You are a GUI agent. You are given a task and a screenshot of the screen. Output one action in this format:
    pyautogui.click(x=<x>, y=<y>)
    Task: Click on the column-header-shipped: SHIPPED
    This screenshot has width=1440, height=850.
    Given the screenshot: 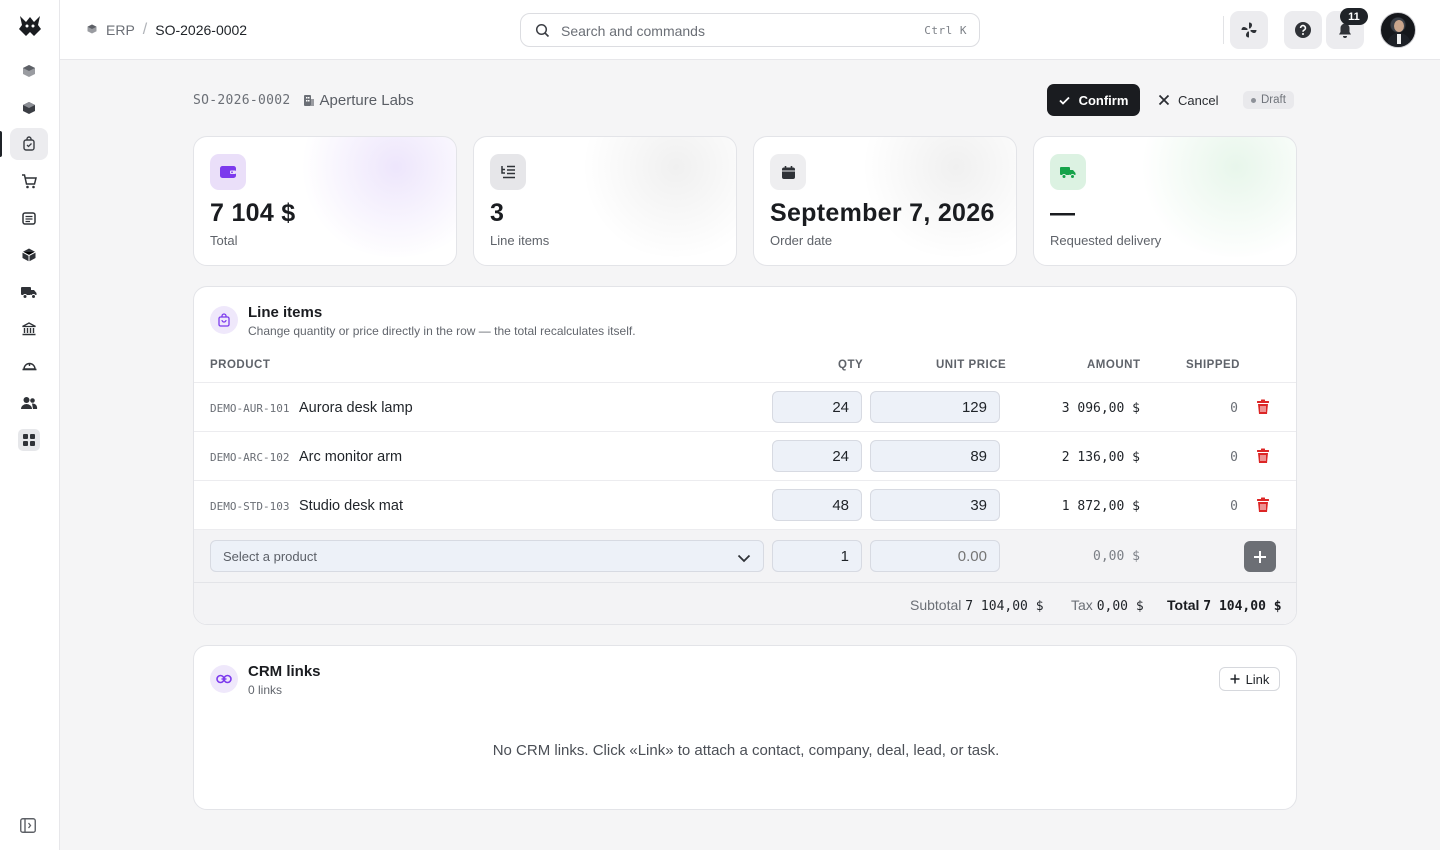 What is the action you would take?
    pyautogui.click(x=1213, y=365)
    